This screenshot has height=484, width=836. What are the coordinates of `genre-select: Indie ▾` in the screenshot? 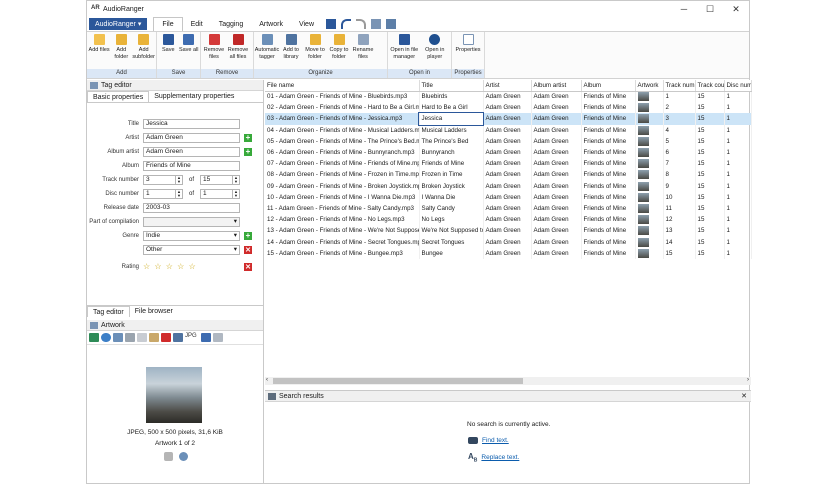 It's located at (191, 235).